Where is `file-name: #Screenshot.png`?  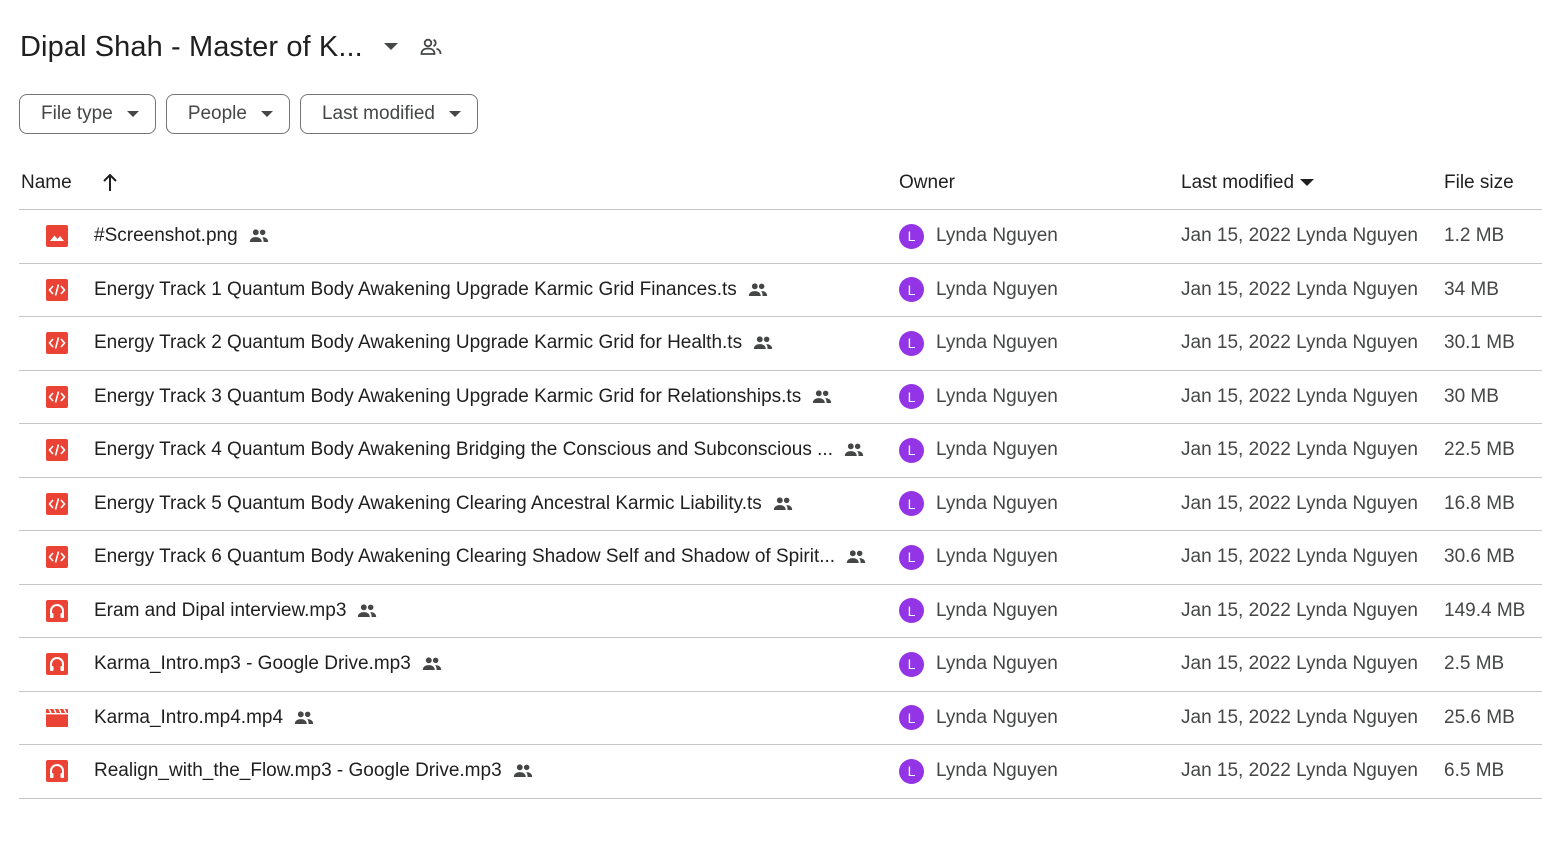 file-name: #Screenshot.png is located at coordinates (166, 235).